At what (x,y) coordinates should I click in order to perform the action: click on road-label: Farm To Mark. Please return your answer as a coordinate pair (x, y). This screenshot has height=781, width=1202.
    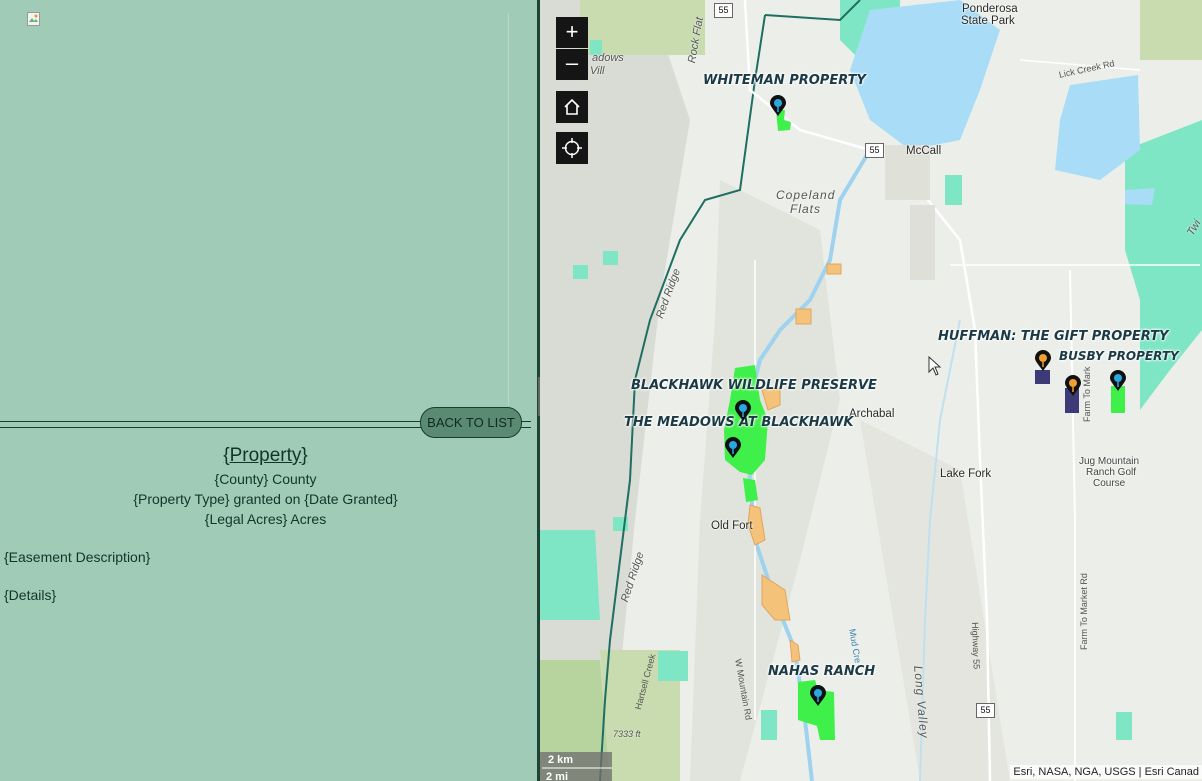
    Looking at the image, I should click on (1087, 394).